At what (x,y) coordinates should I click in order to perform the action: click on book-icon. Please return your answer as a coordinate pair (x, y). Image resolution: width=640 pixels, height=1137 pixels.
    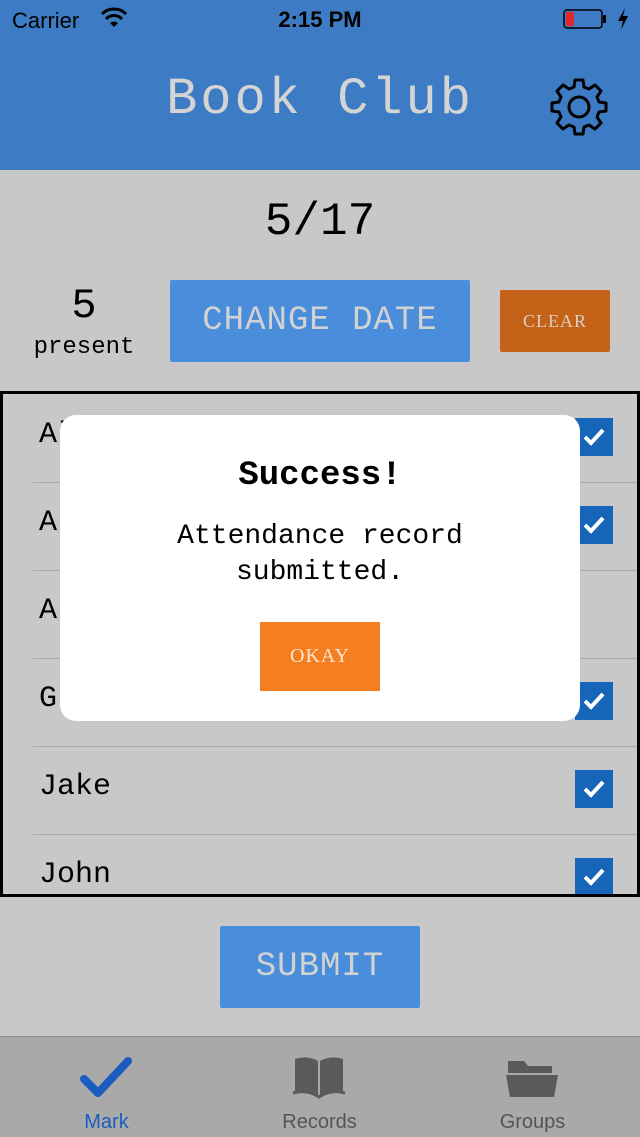
    Looking at the image, I should click on (319, 1078).